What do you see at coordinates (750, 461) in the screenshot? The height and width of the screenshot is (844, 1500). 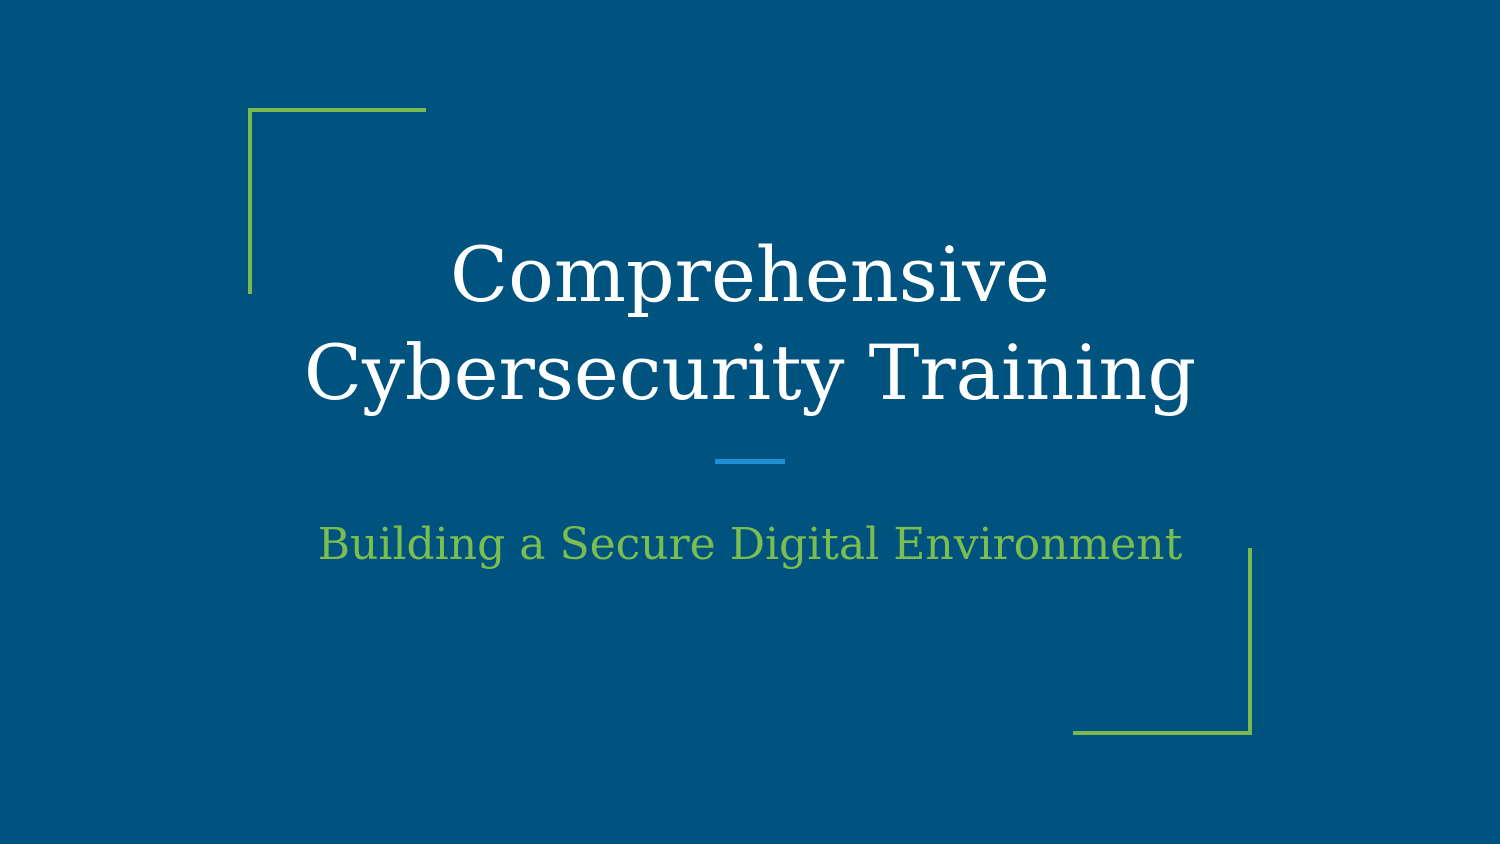 I see `title-divider` at bounding box center [750, 461].